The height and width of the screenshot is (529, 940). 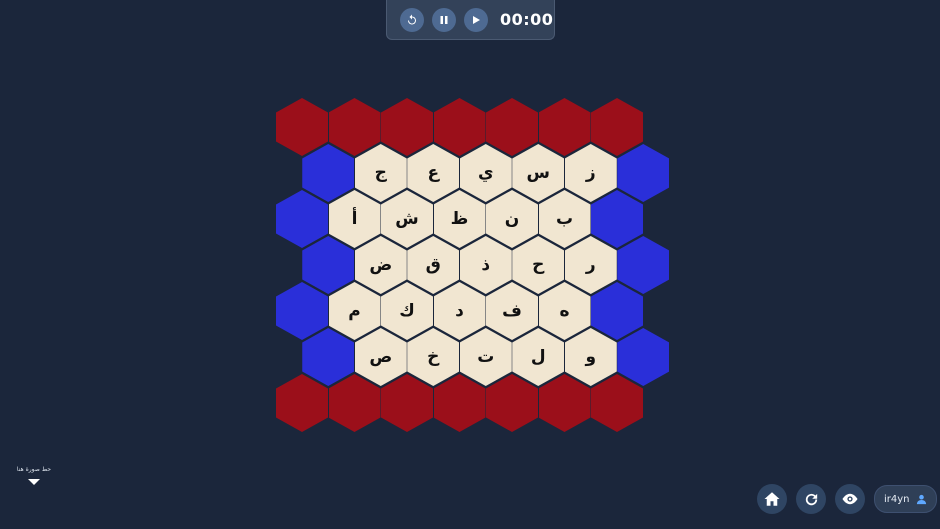 I want to click on user-badge: ir4yn, so click(x=905, y=499).